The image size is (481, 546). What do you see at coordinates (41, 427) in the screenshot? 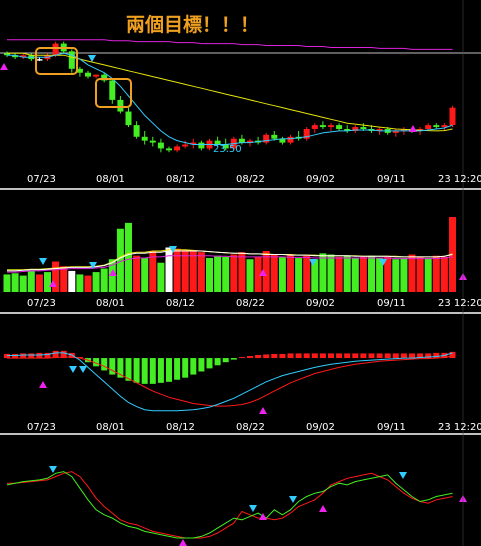
I see `x-tick-label-macd: 07/23` at bounding box center [41, 427].